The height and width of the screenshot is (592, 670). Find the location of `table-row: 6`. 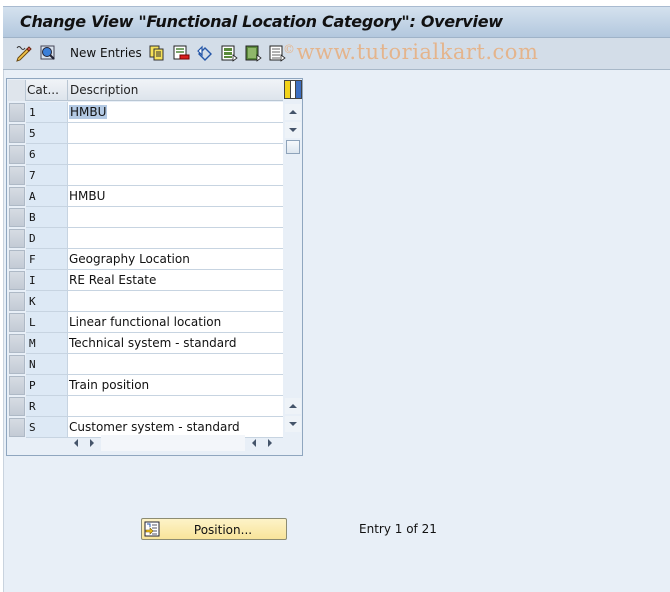

table-row: 6 is located at coordinates (145, 154).